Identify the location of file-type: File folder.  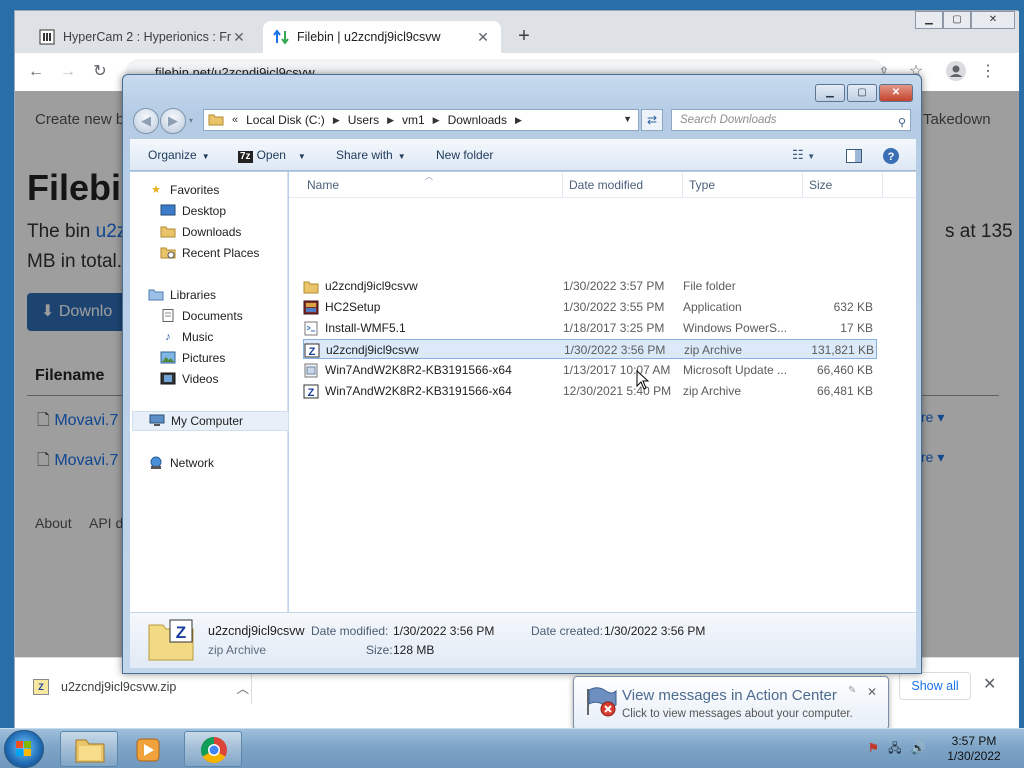
(709, 286).